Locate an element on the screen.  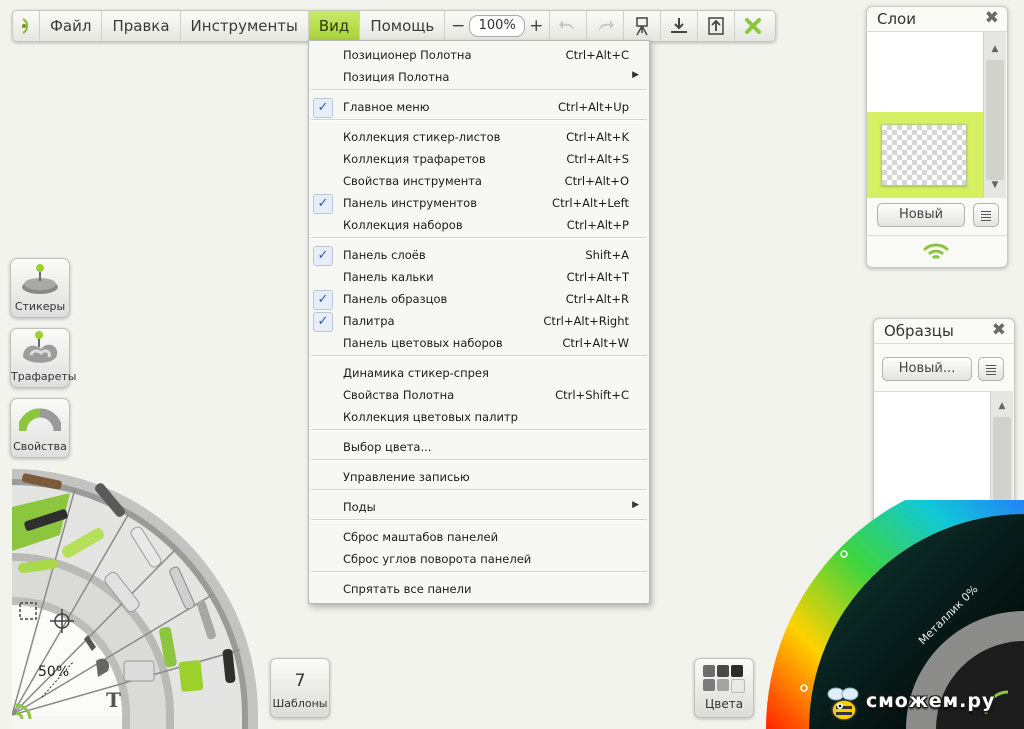
redo-icon is located at coordinates (606, 26).